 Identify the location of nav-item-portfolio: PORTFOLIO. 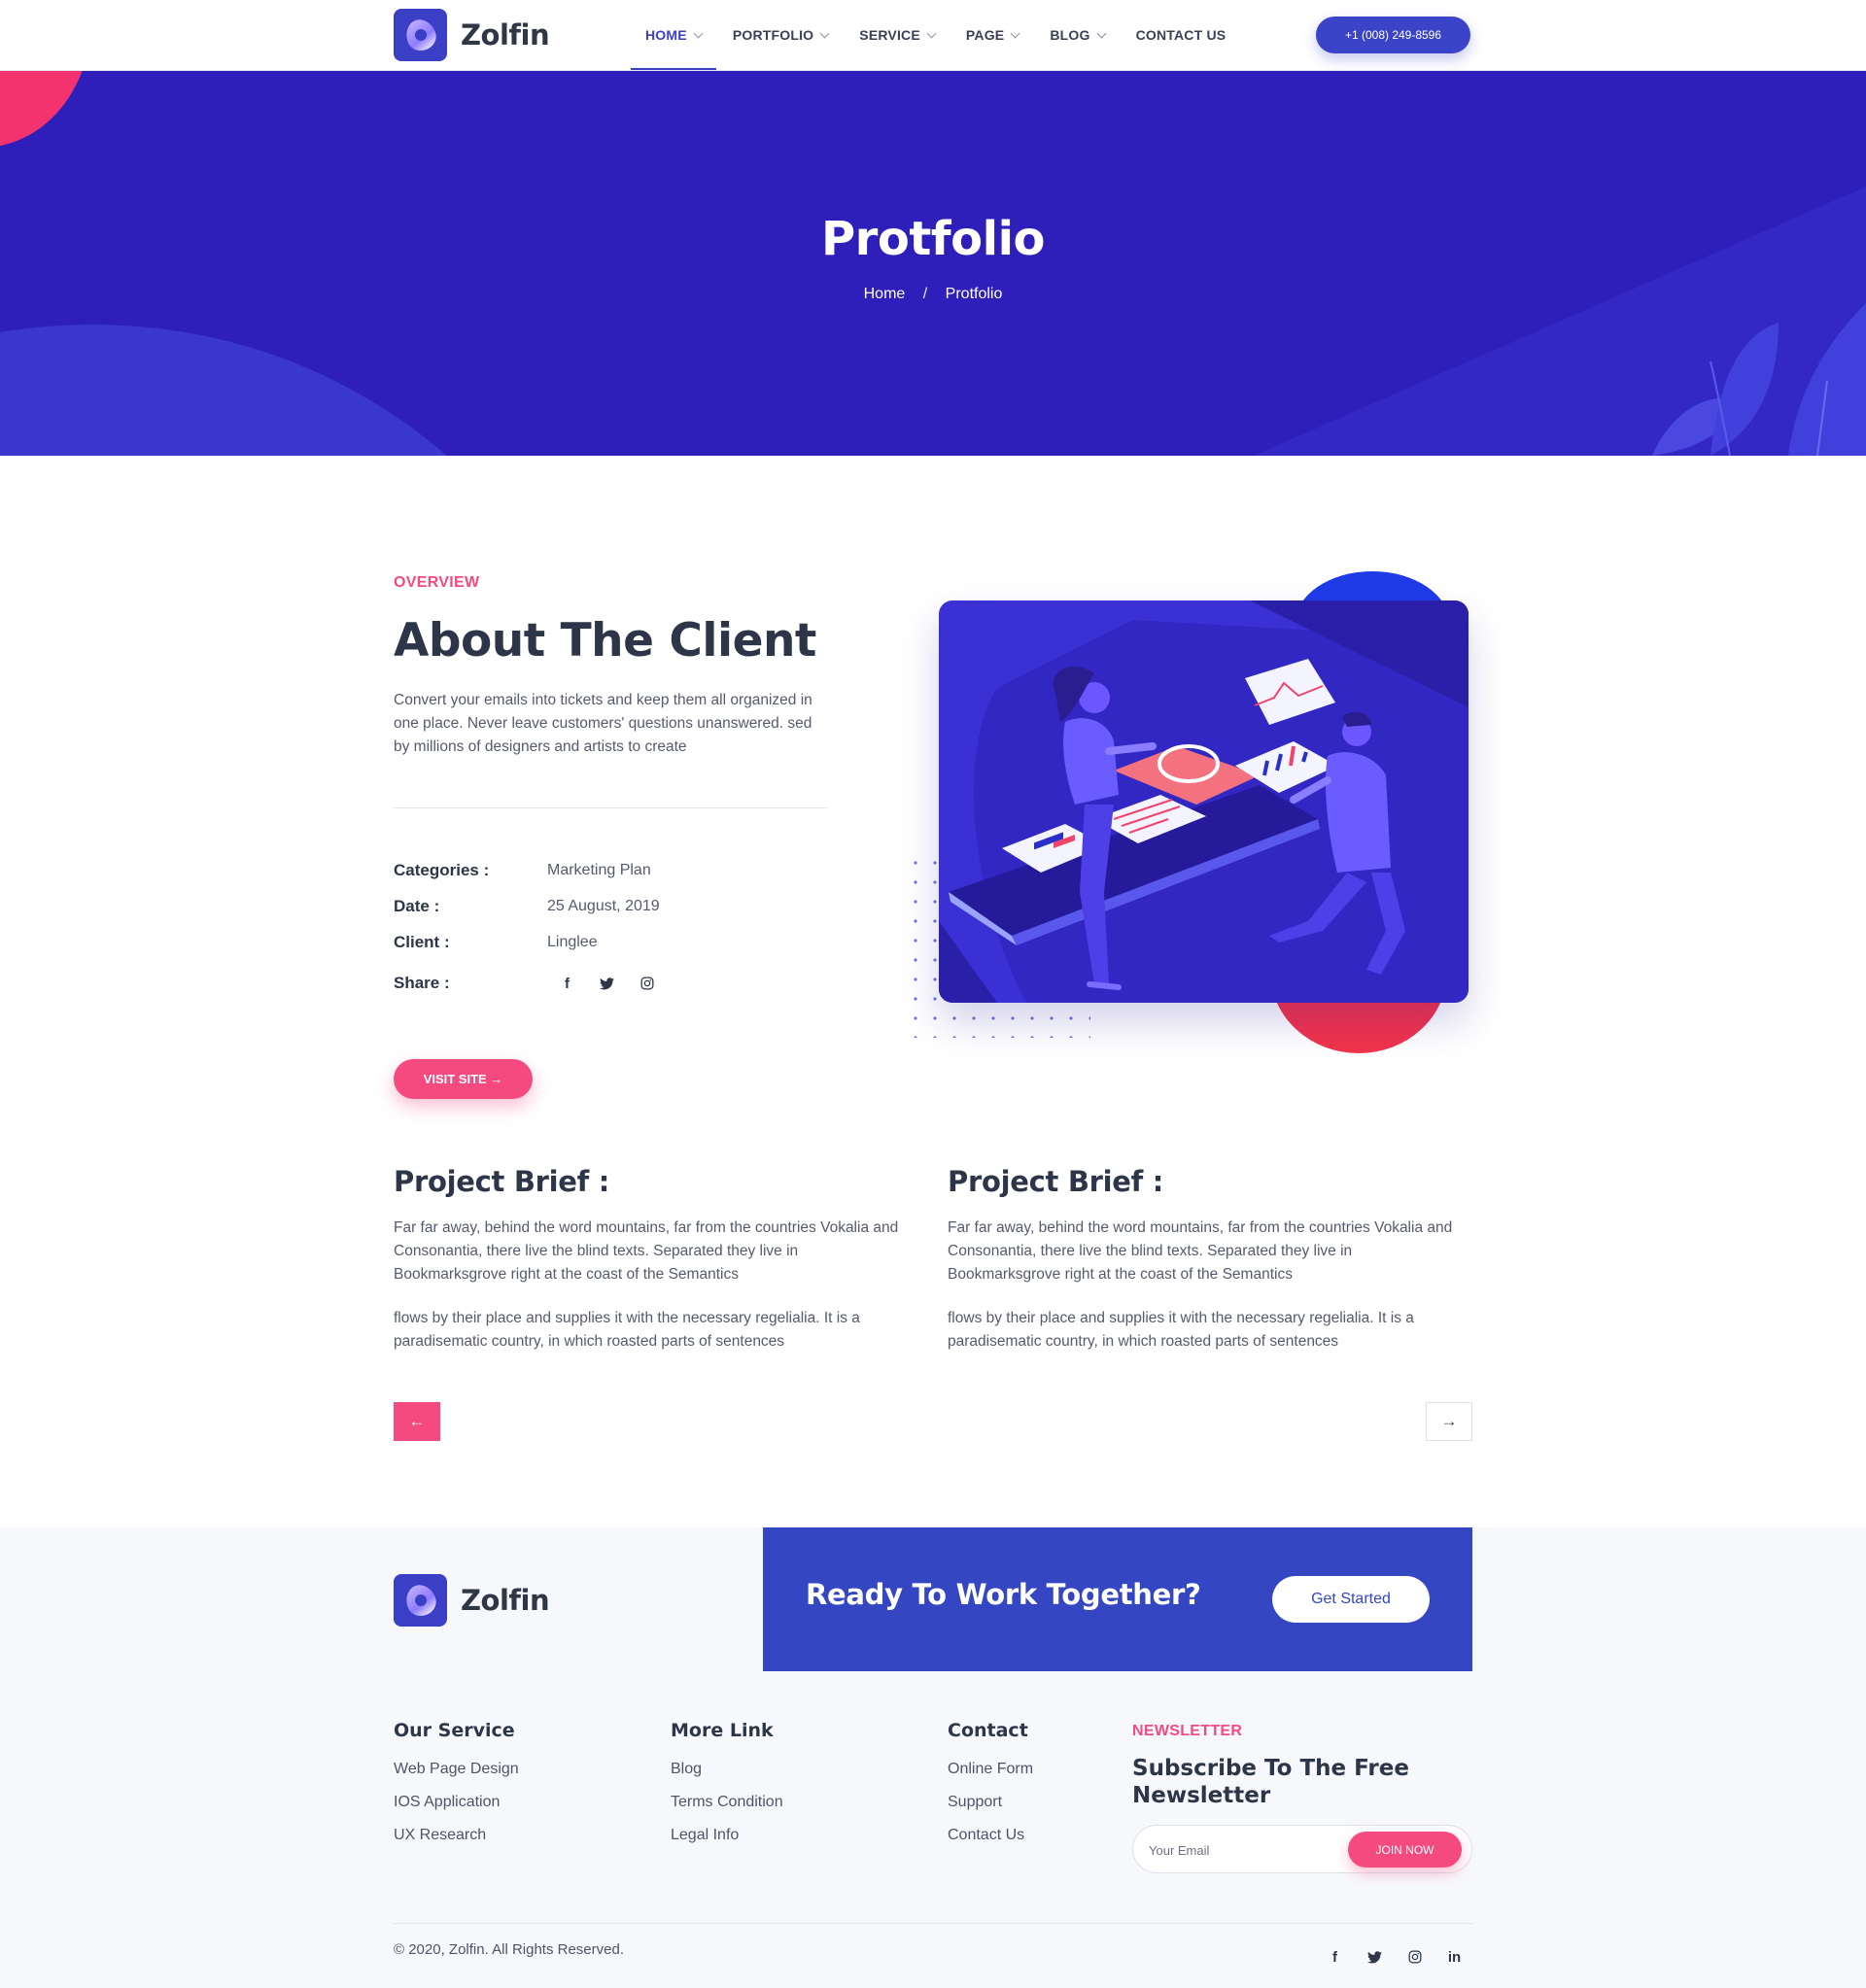
(781, 35).